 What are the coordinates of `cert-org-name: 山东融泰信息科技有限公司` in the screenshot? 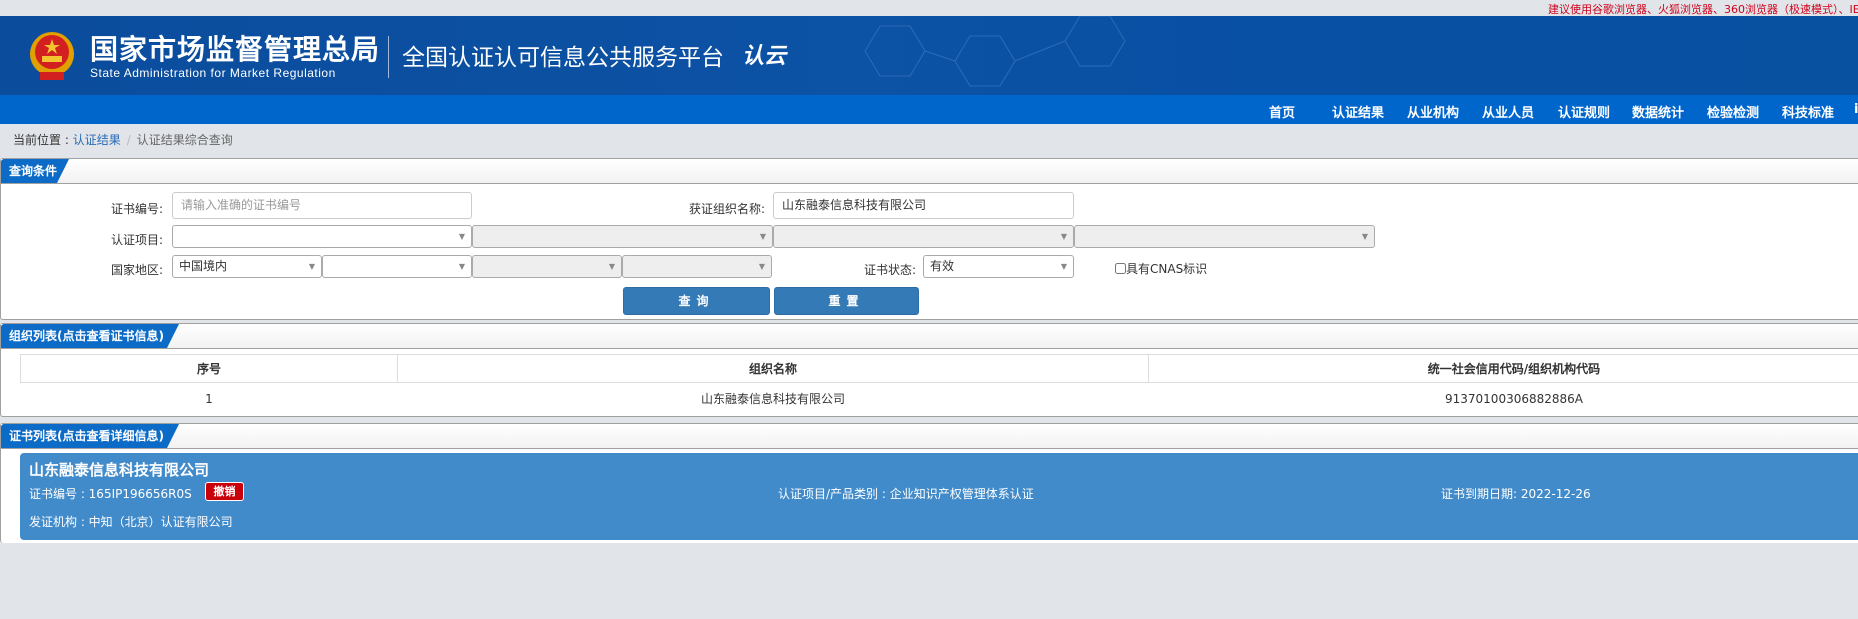 It's located at (119, 470).